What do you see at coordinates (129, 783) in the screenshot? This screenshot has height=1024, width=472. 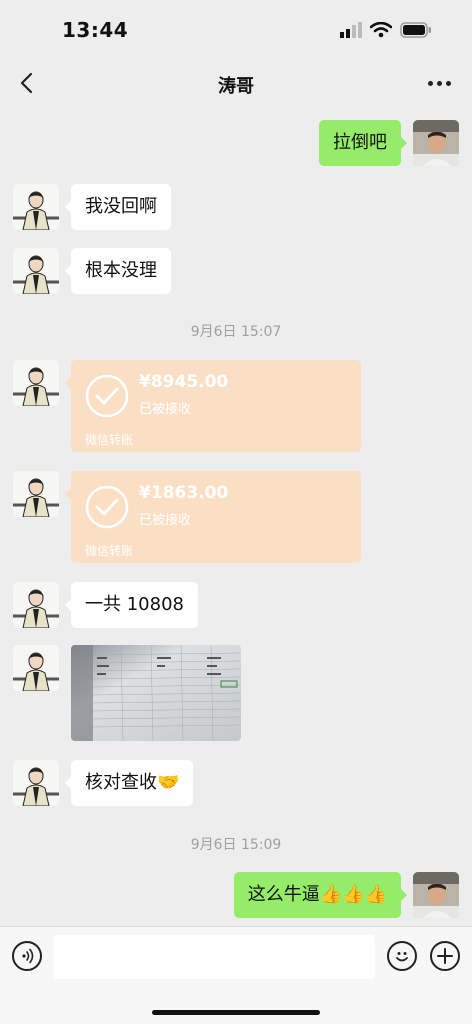 I see `message-bubble-received: 核对查收🤝` at bounding box center [129, 783].